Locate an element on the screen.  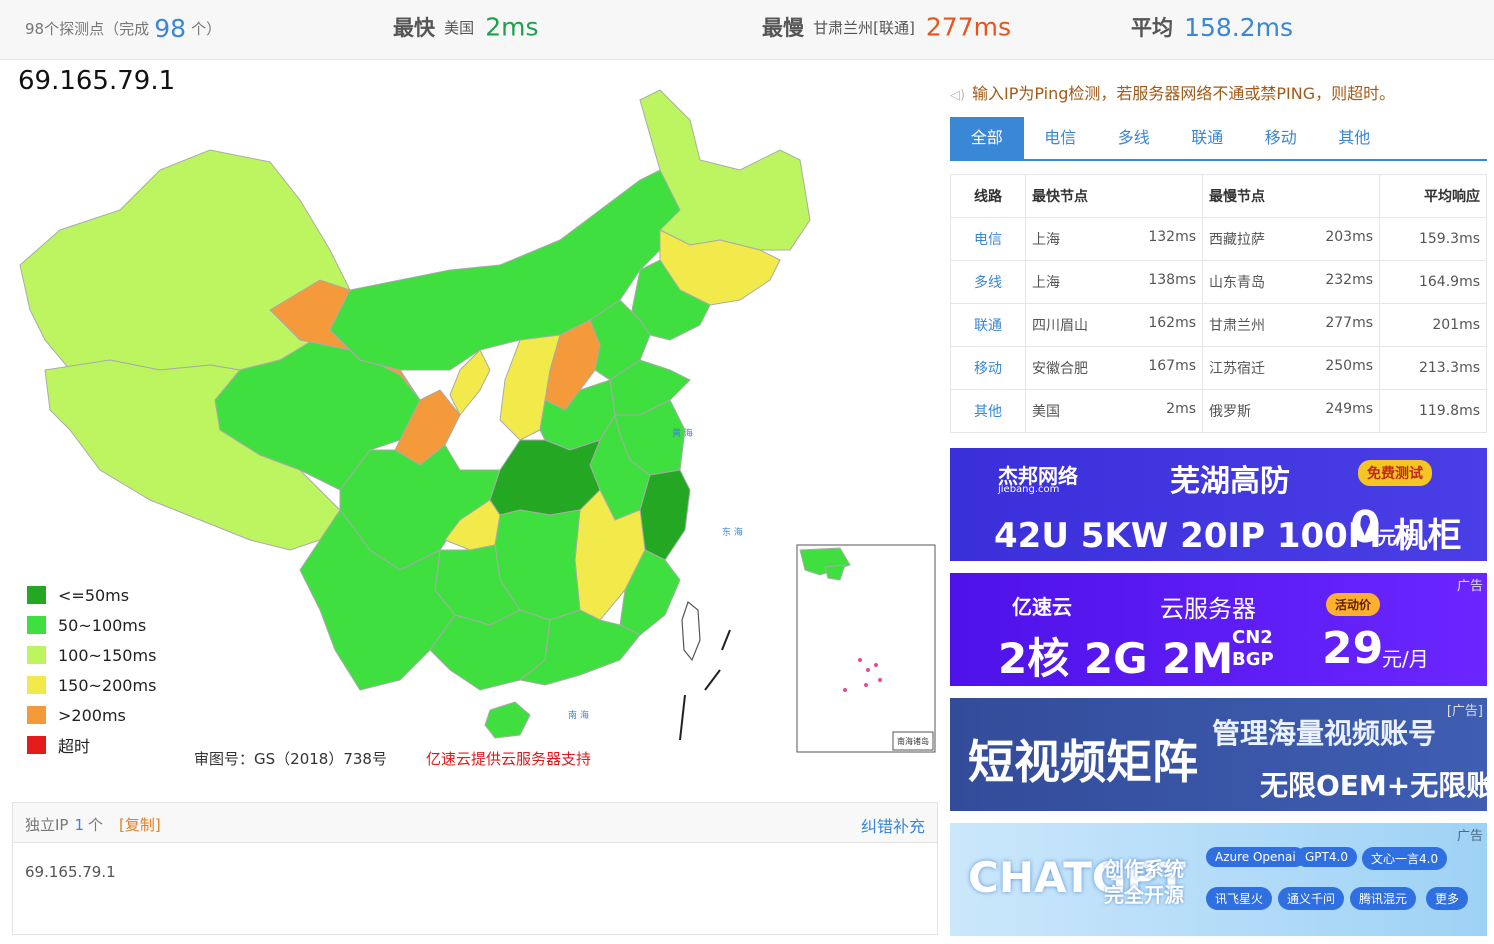
legend-label: >200ms is located at coordinates (92, 715).